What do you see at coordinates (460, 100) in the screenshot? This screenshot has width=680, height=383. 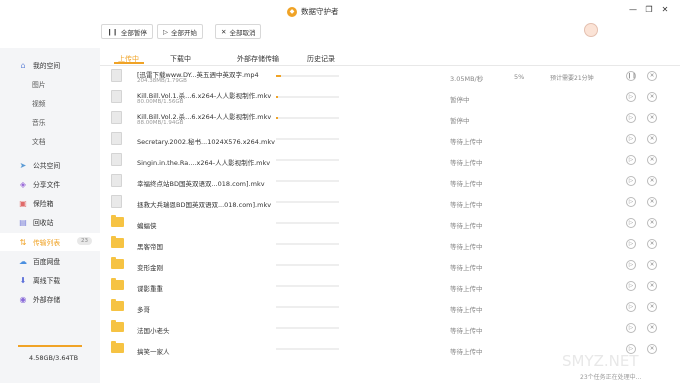 I see `transfer-status: 暂停中` at bounding box center [460, 100].